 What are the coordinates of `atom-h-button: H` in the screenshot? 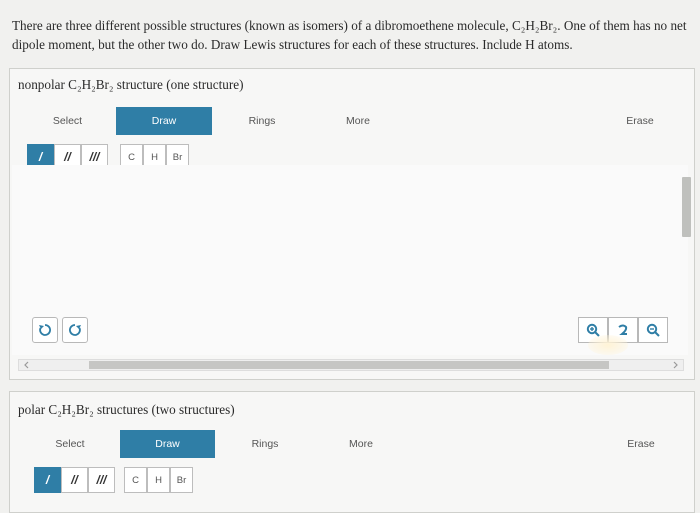 It's located at (158, 480).